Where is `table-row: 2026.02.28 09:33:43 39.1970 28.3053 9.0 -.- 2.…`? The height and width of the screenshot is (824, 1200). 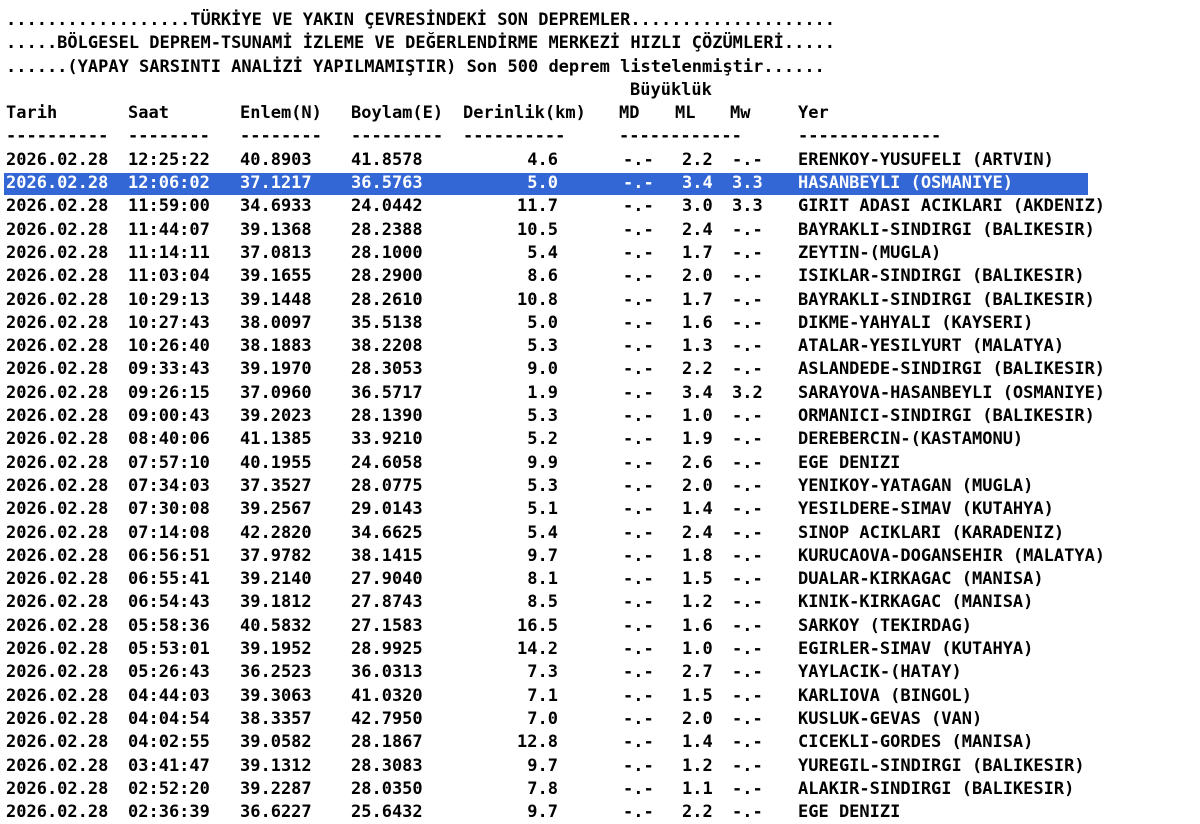 table-row: 2026.02.28 09:33:43 39.1970 28.3053 9.0 -.- 2.… is located at coordinates (601, 369).